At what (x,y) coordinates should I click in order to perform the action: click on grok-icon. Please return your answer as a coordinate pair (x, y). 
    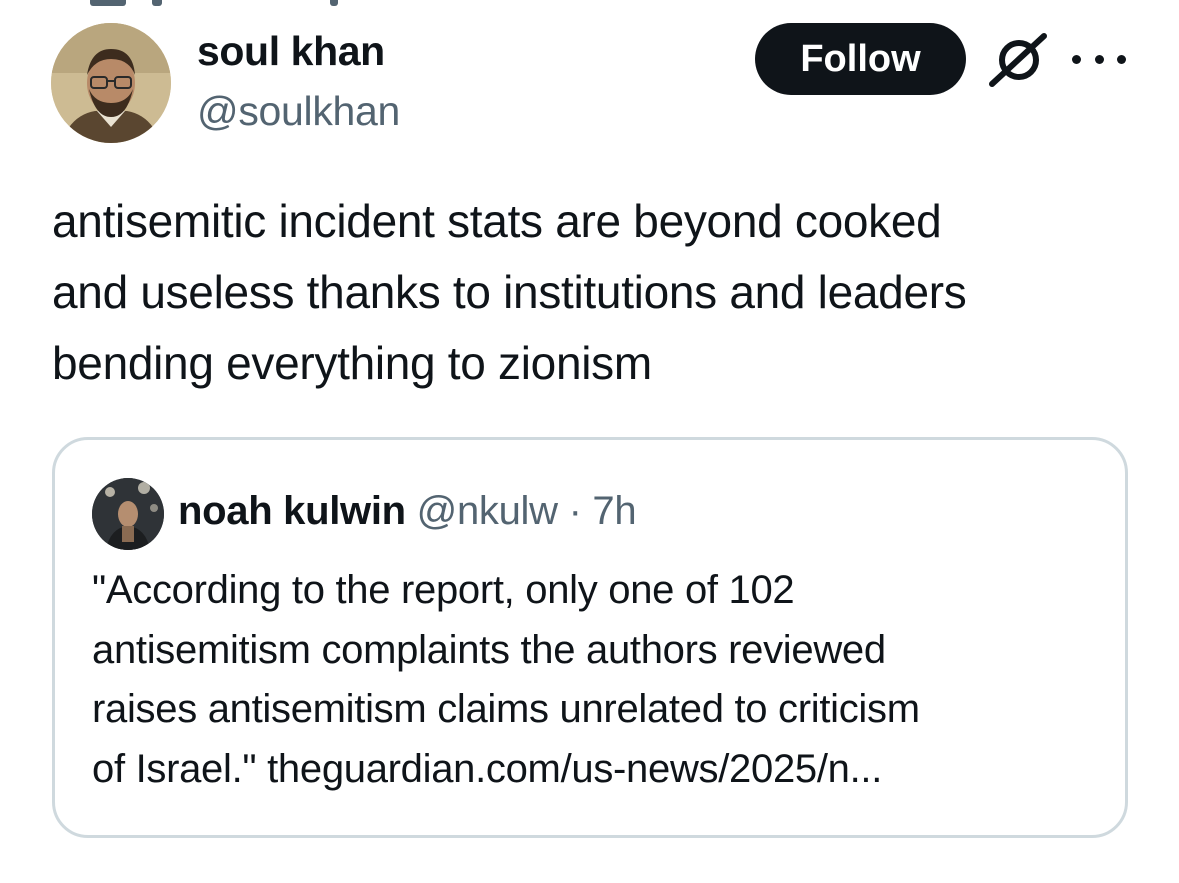
    Looking at the image, I should click on (1018, 60).